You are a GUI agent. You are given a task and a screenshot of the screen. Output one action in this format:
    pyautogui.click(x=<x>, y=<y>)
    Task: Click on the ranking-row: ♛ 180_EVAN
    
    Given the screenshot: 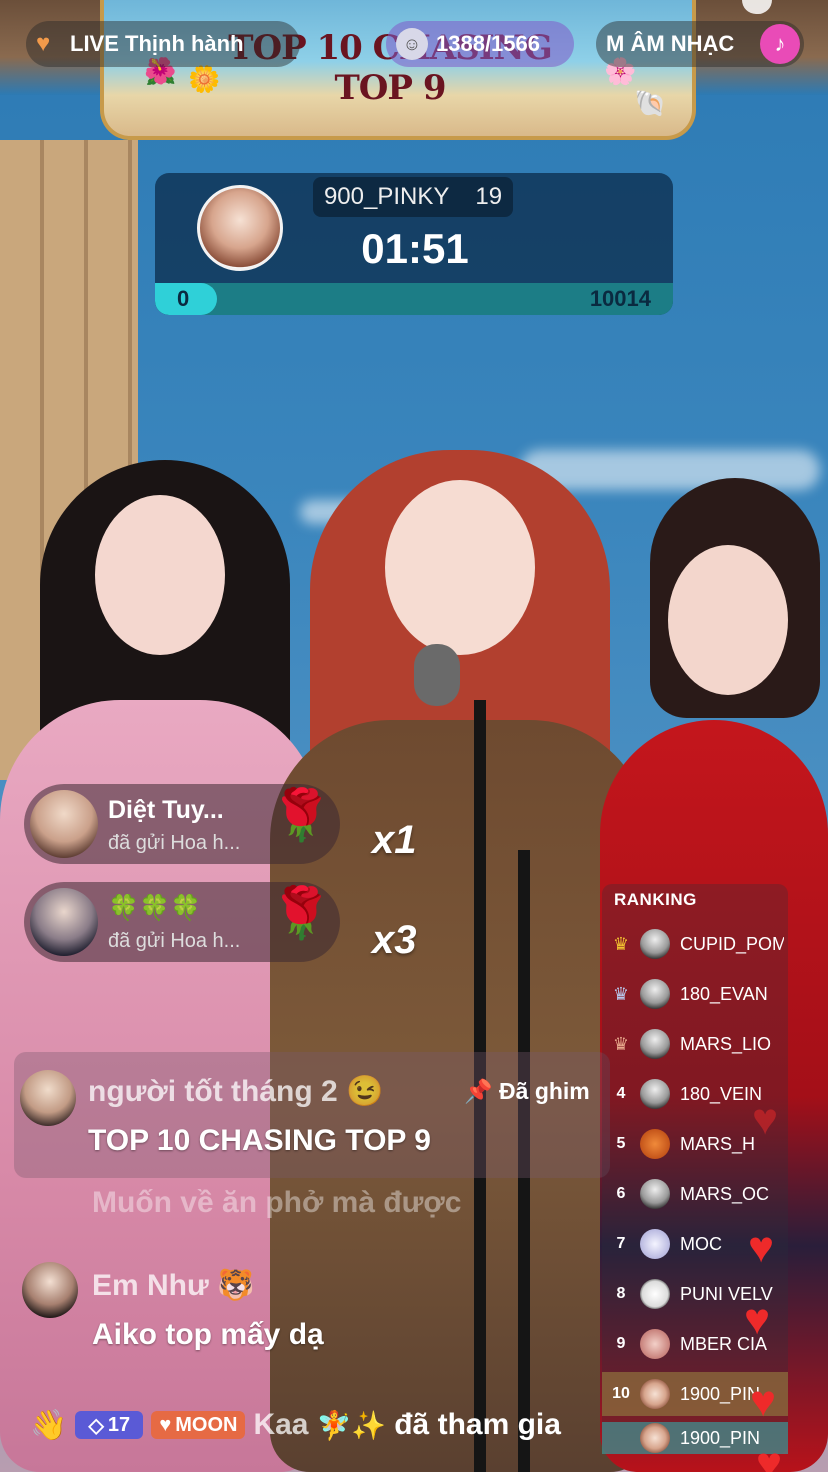 What is the action you would take?
    pyautogui.click(x=695, y=994)
    